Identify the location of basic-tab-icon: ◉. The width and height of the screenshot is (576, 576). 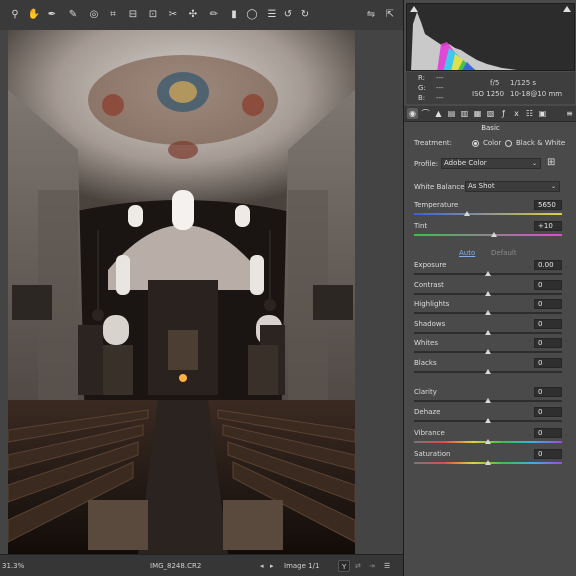
(412, 113).